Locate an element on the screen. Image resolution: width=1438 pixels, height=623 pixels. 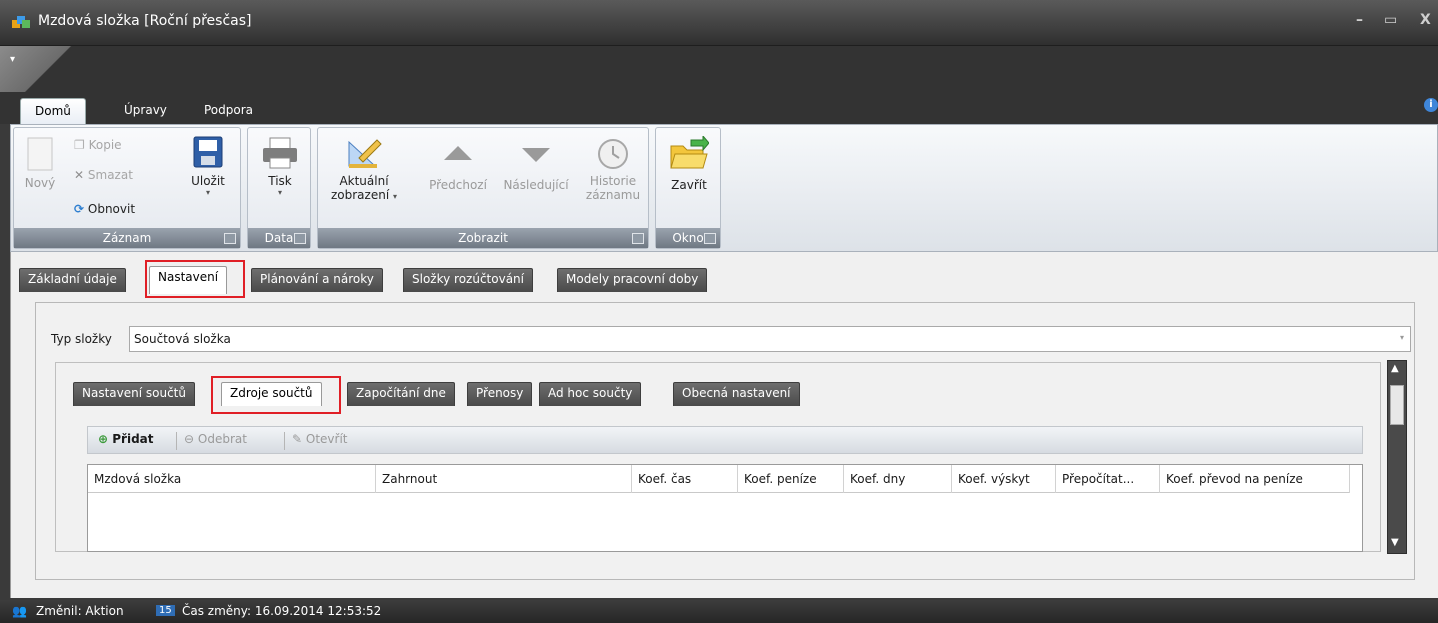
nasledujici-label: Následující is located at coordinates (536, 185).